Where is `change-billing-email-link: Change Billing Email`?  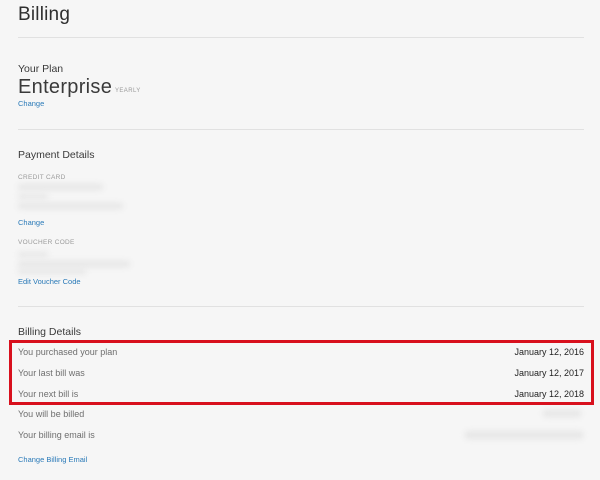 change-billing-email-link: Change Billing Email is located at coordinates (52, 459).